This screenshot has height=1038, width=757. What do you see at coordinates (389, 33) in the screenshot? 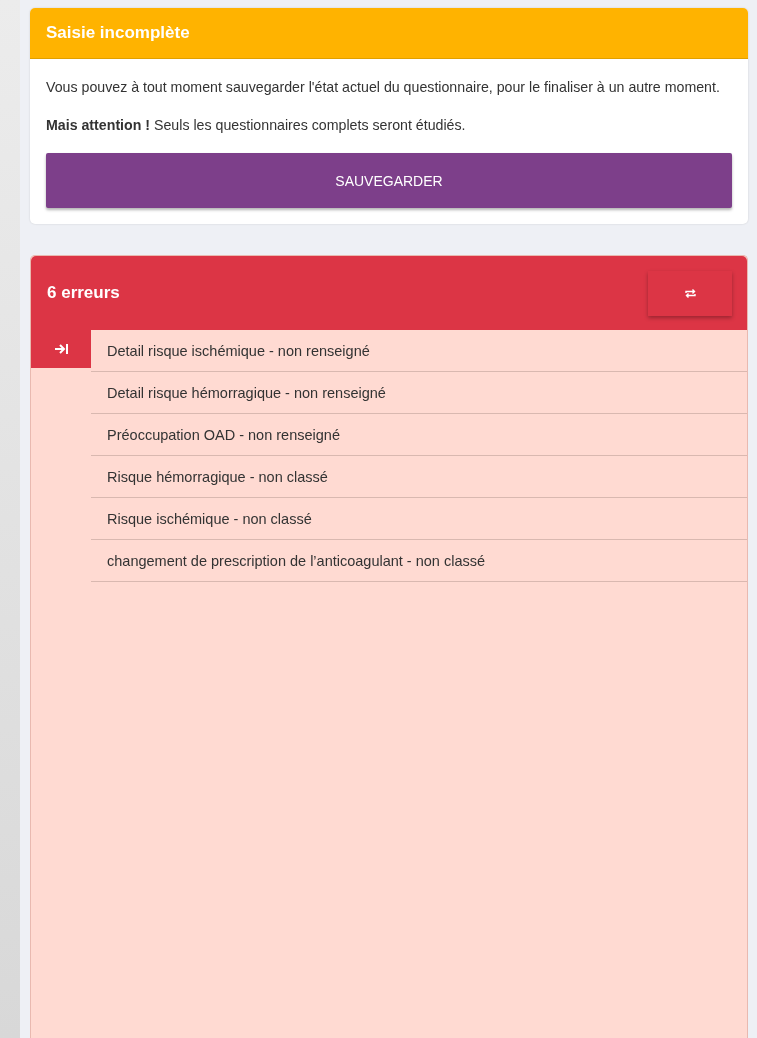
I see `notice-title: Saisie incomplète` at bounding box center [389, 33].